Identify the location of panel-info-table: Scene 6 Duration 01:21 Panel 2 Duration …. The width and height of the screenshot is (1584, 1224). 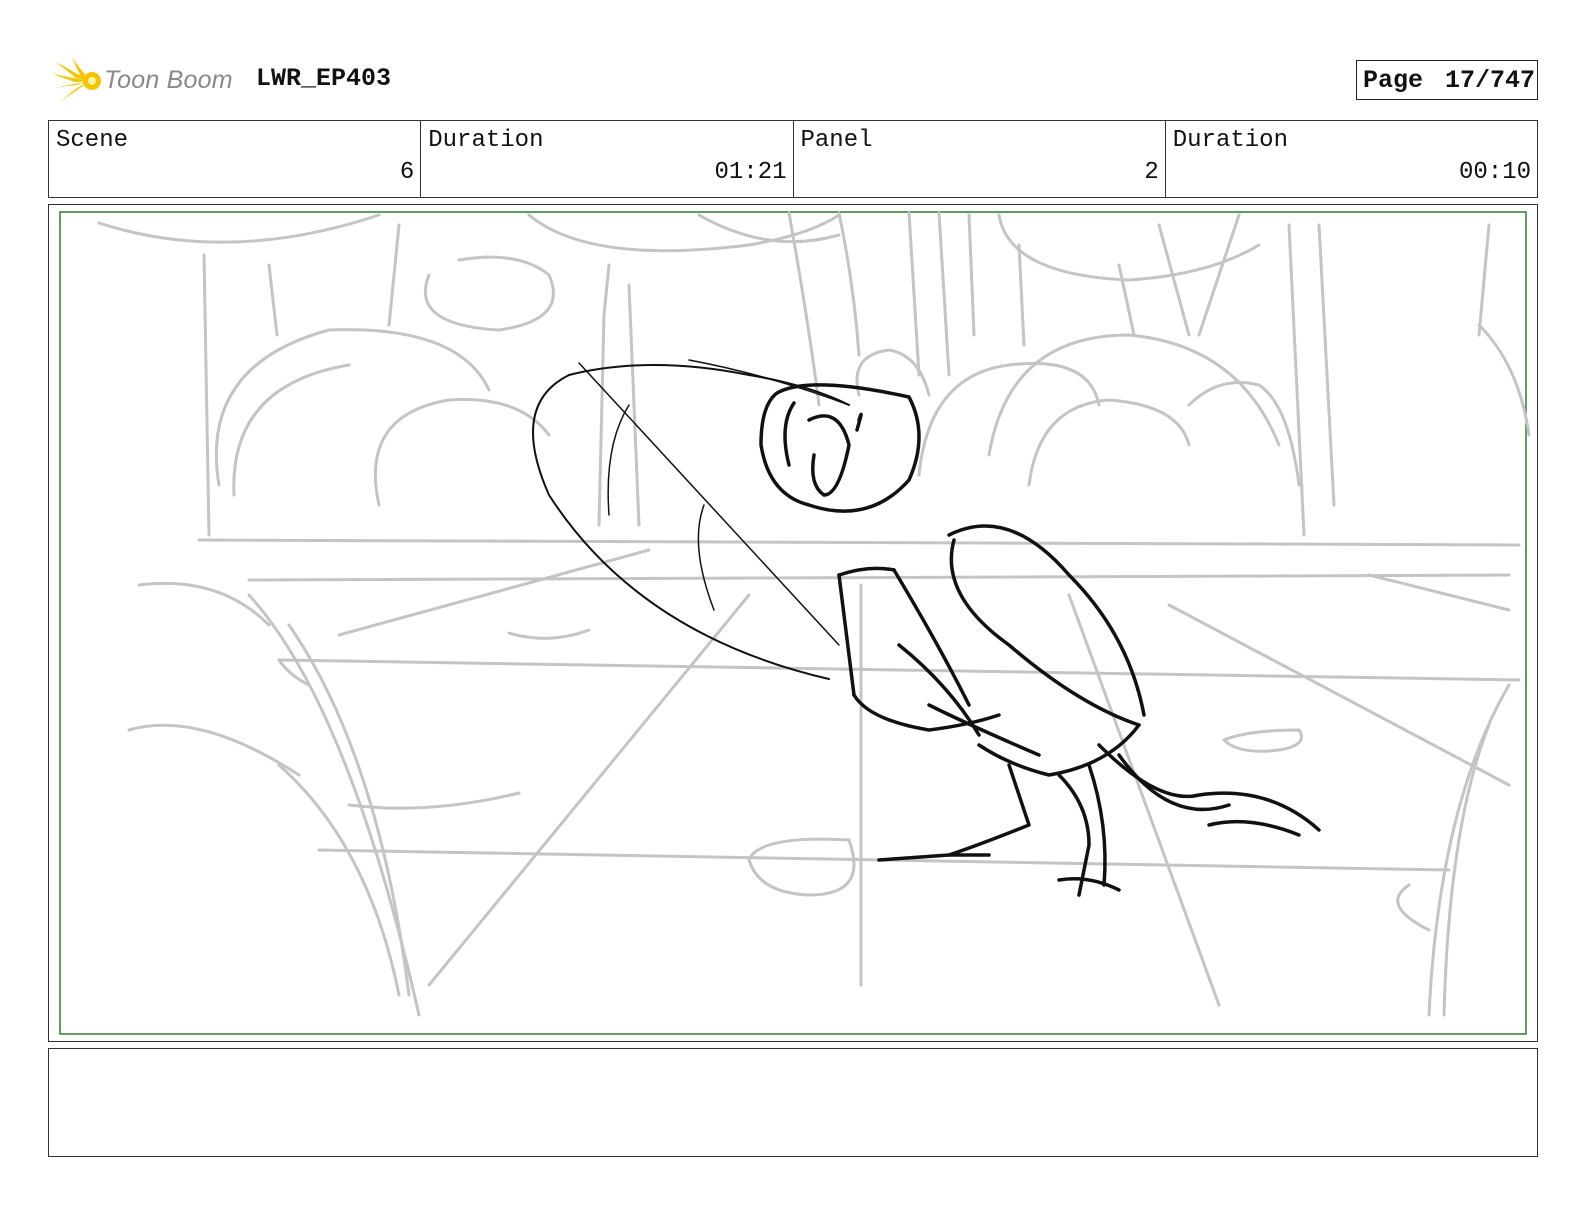
(793, 159).